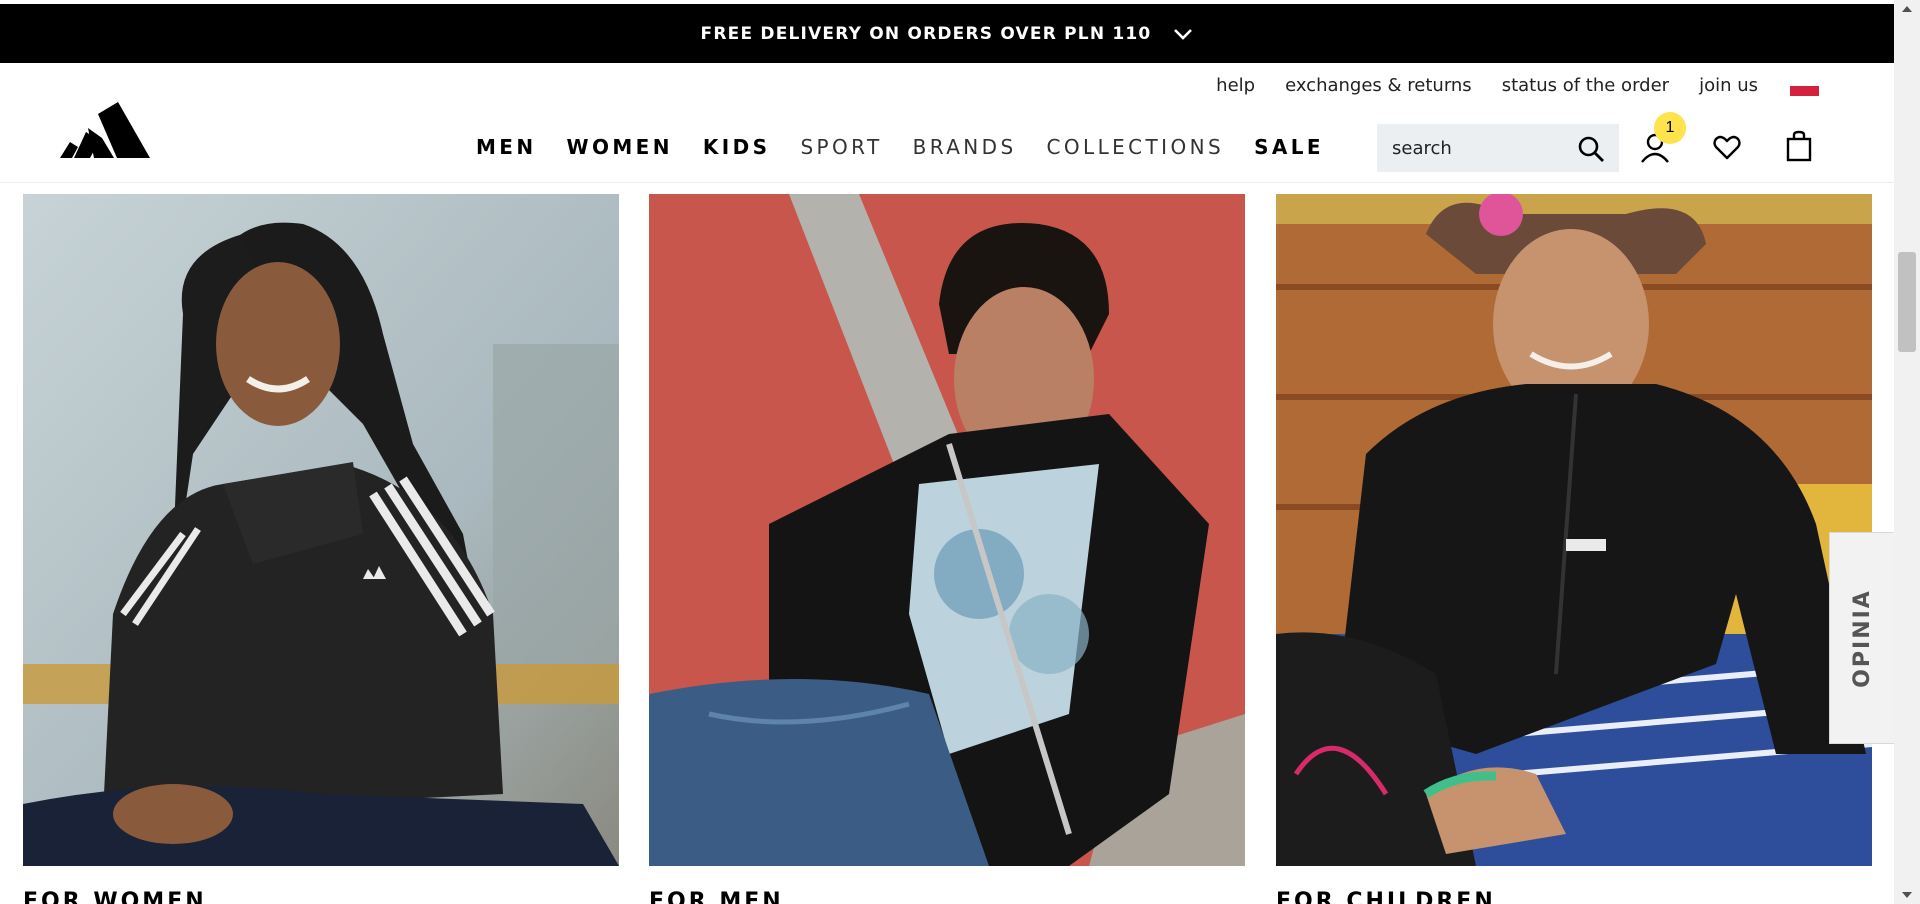 Image resolution: width=1920 pixels, height=904 pixels. Describe the element at coordinates (1907, 302) in the screenshot. I see `scrollbar-thumb` at that location.